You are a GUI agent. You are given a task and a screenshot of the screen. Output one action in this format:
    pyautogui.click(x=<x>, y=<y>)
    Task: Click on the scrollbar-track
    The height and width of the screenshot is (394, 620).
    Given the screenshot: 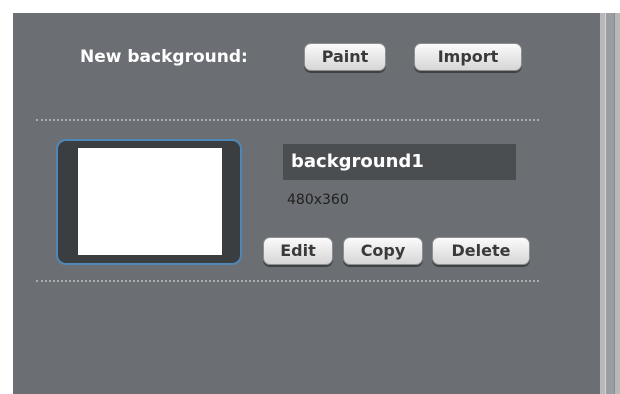 What is the action you would take?
    pyautogui.click(x=610, y=203)
    